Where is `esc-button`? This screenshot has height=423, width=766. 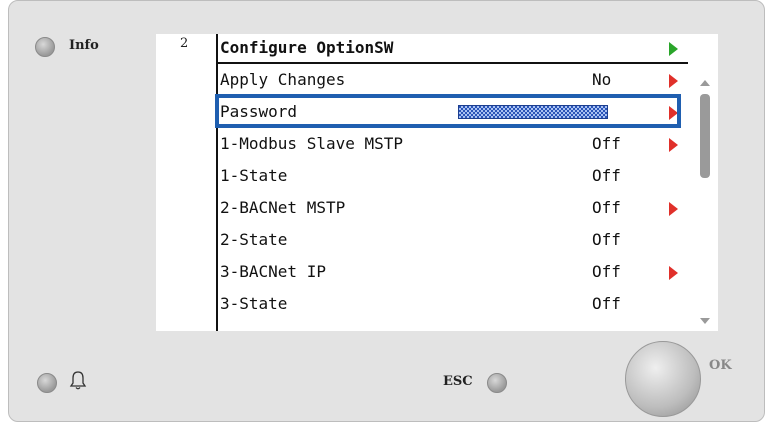
esc-button is located at coordinates (497, 383).